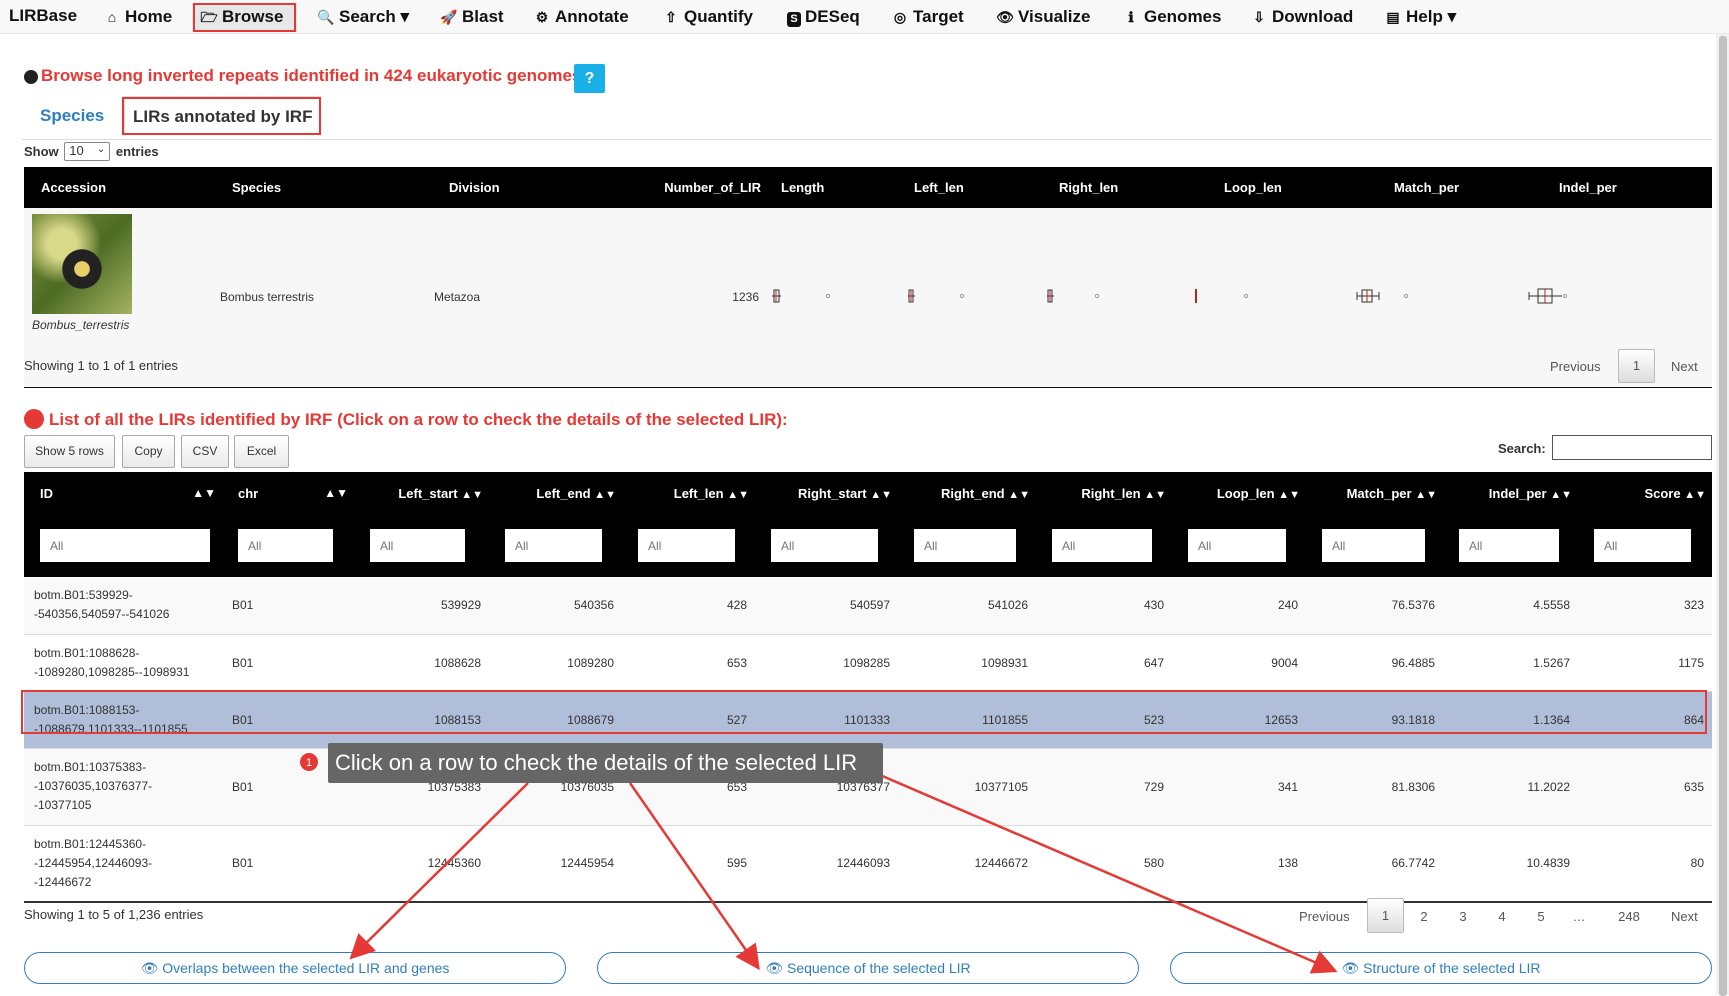 Image resolution: width=1729 pixels, height=996 pixels. I want to click on col-indel-per: Indel_per, so click(1618, 187).